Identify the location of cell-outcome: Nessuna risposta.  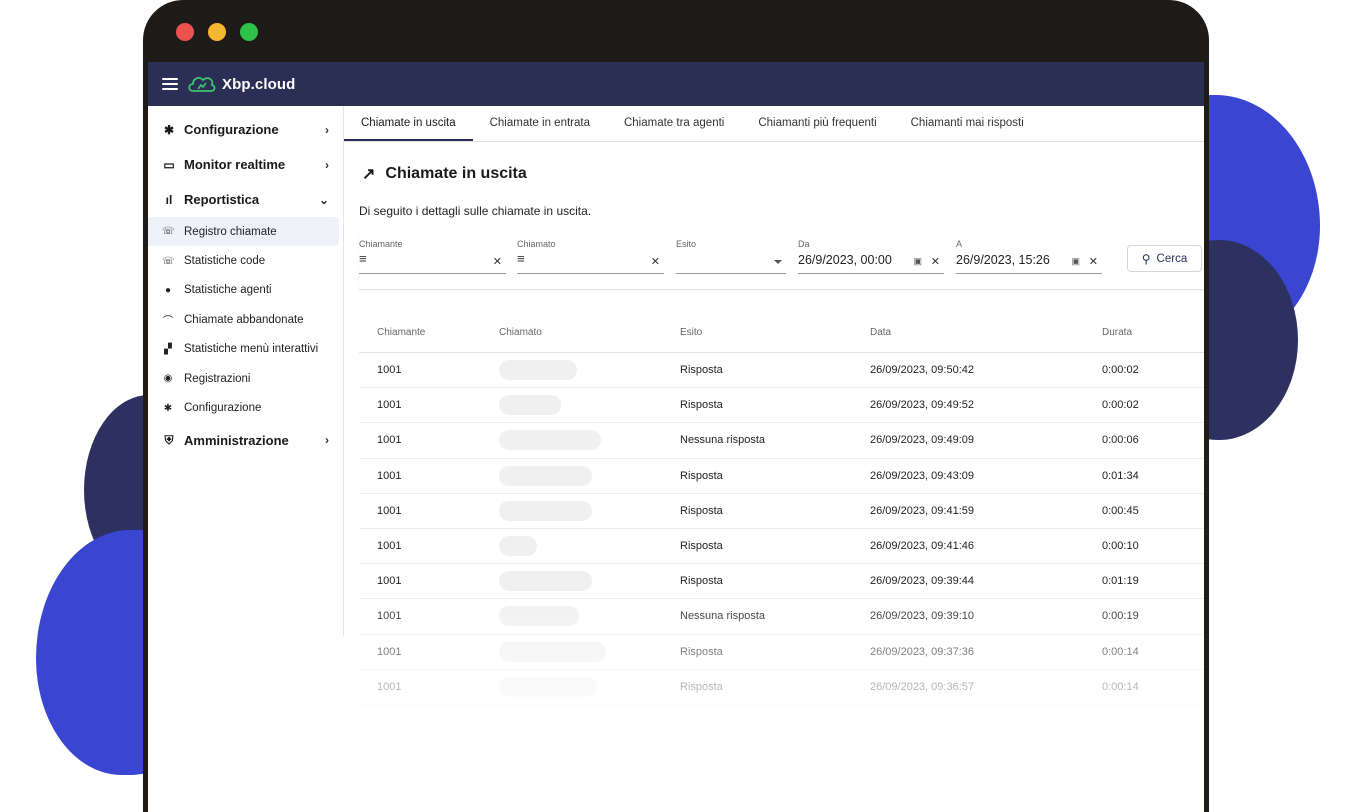
(722, 440).